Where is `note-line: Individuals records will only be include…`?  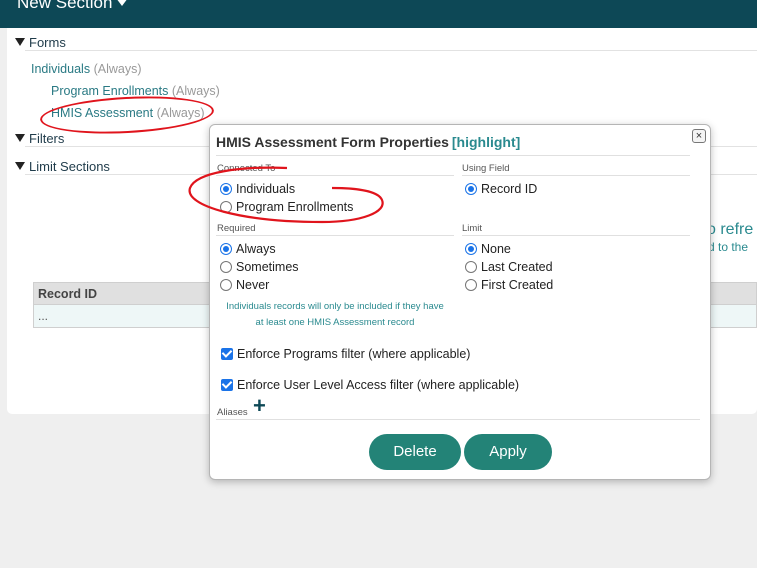 note-line: Individuals records will only be include… is located at coordinates (335, 306).